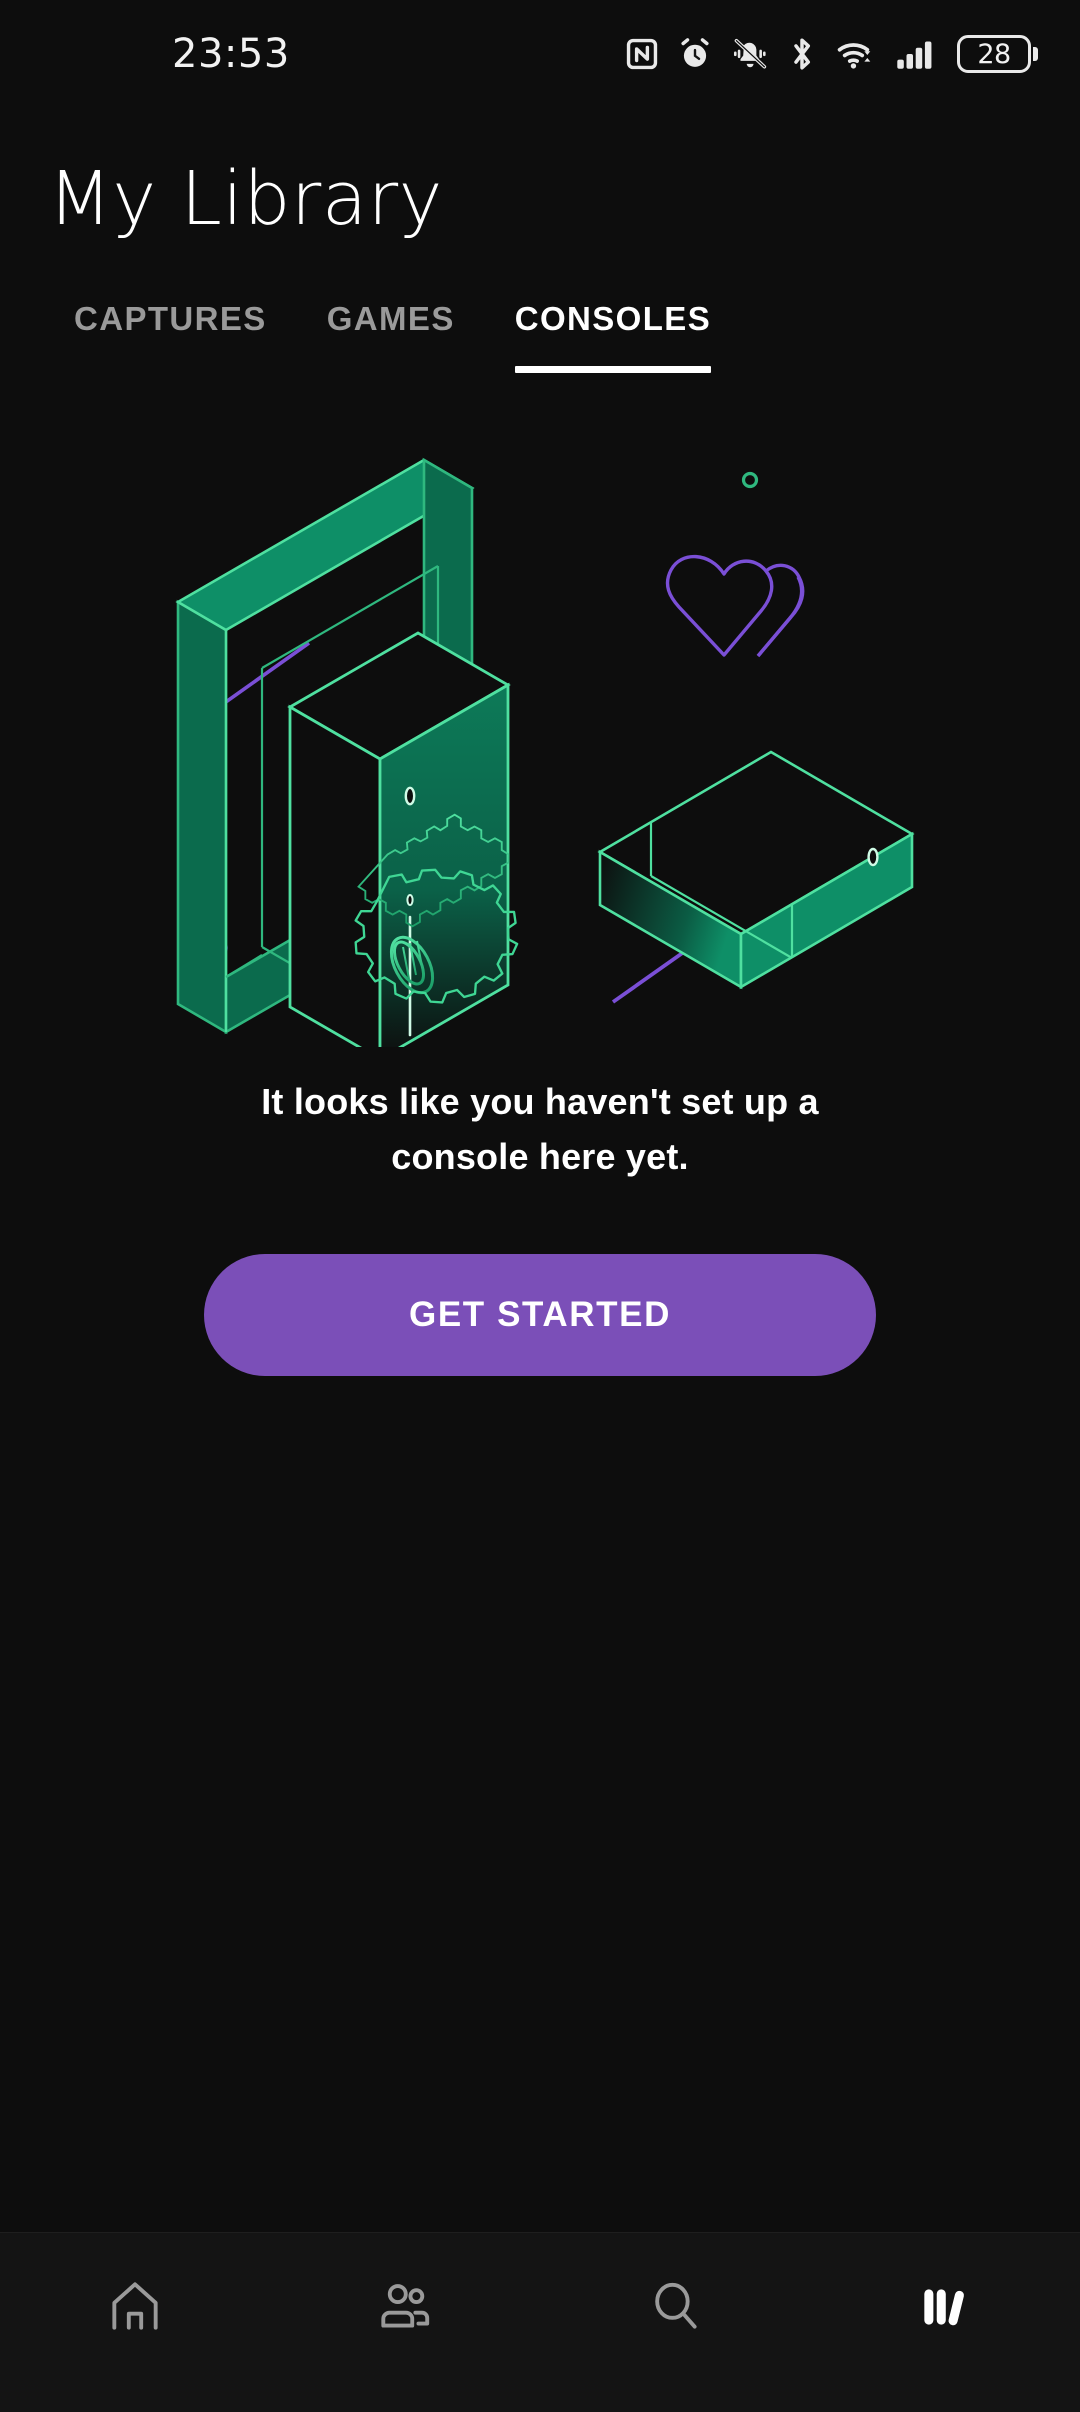  I want to click on wifi-icon, so click(856, 54).